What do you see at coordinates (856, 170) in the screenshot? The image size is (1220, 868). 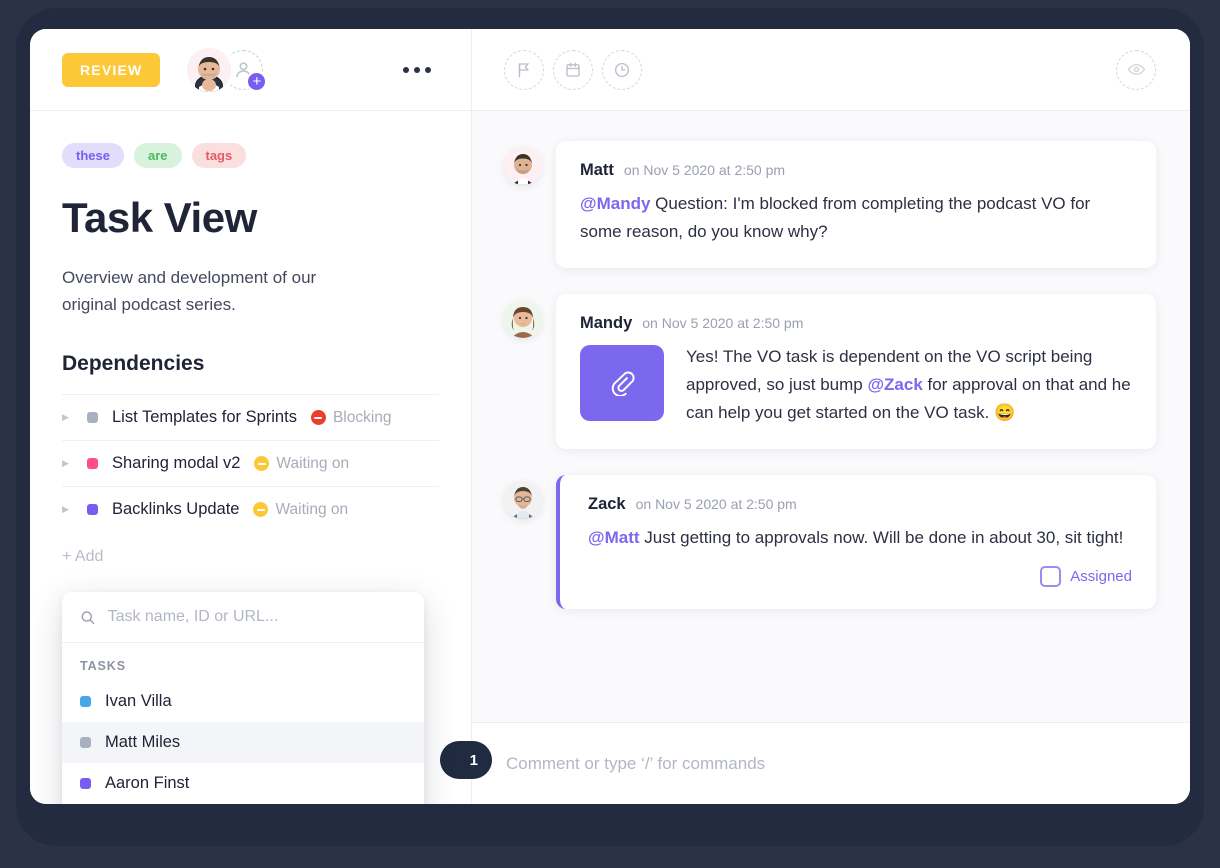 I see `comment-header: Matt on Nov 5 2020 at 2:50 pm` at bounding box center [856, 170].